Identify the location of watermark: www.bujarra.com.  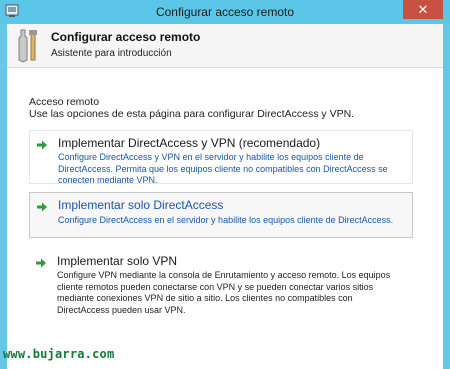
(59, 354).